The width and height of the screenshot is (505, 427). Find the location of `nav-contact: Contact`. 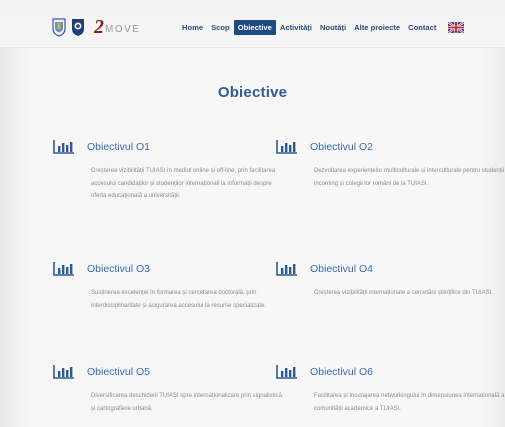

nav-contact: Contact is located at coordinates (422, 27).